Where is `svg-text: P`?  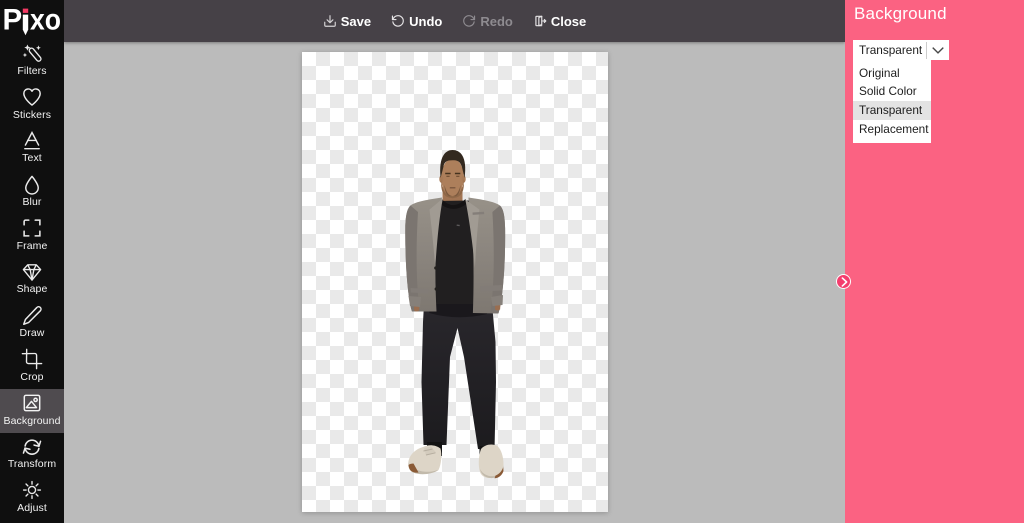 svg-text: P is located at coordinates (13, 19).